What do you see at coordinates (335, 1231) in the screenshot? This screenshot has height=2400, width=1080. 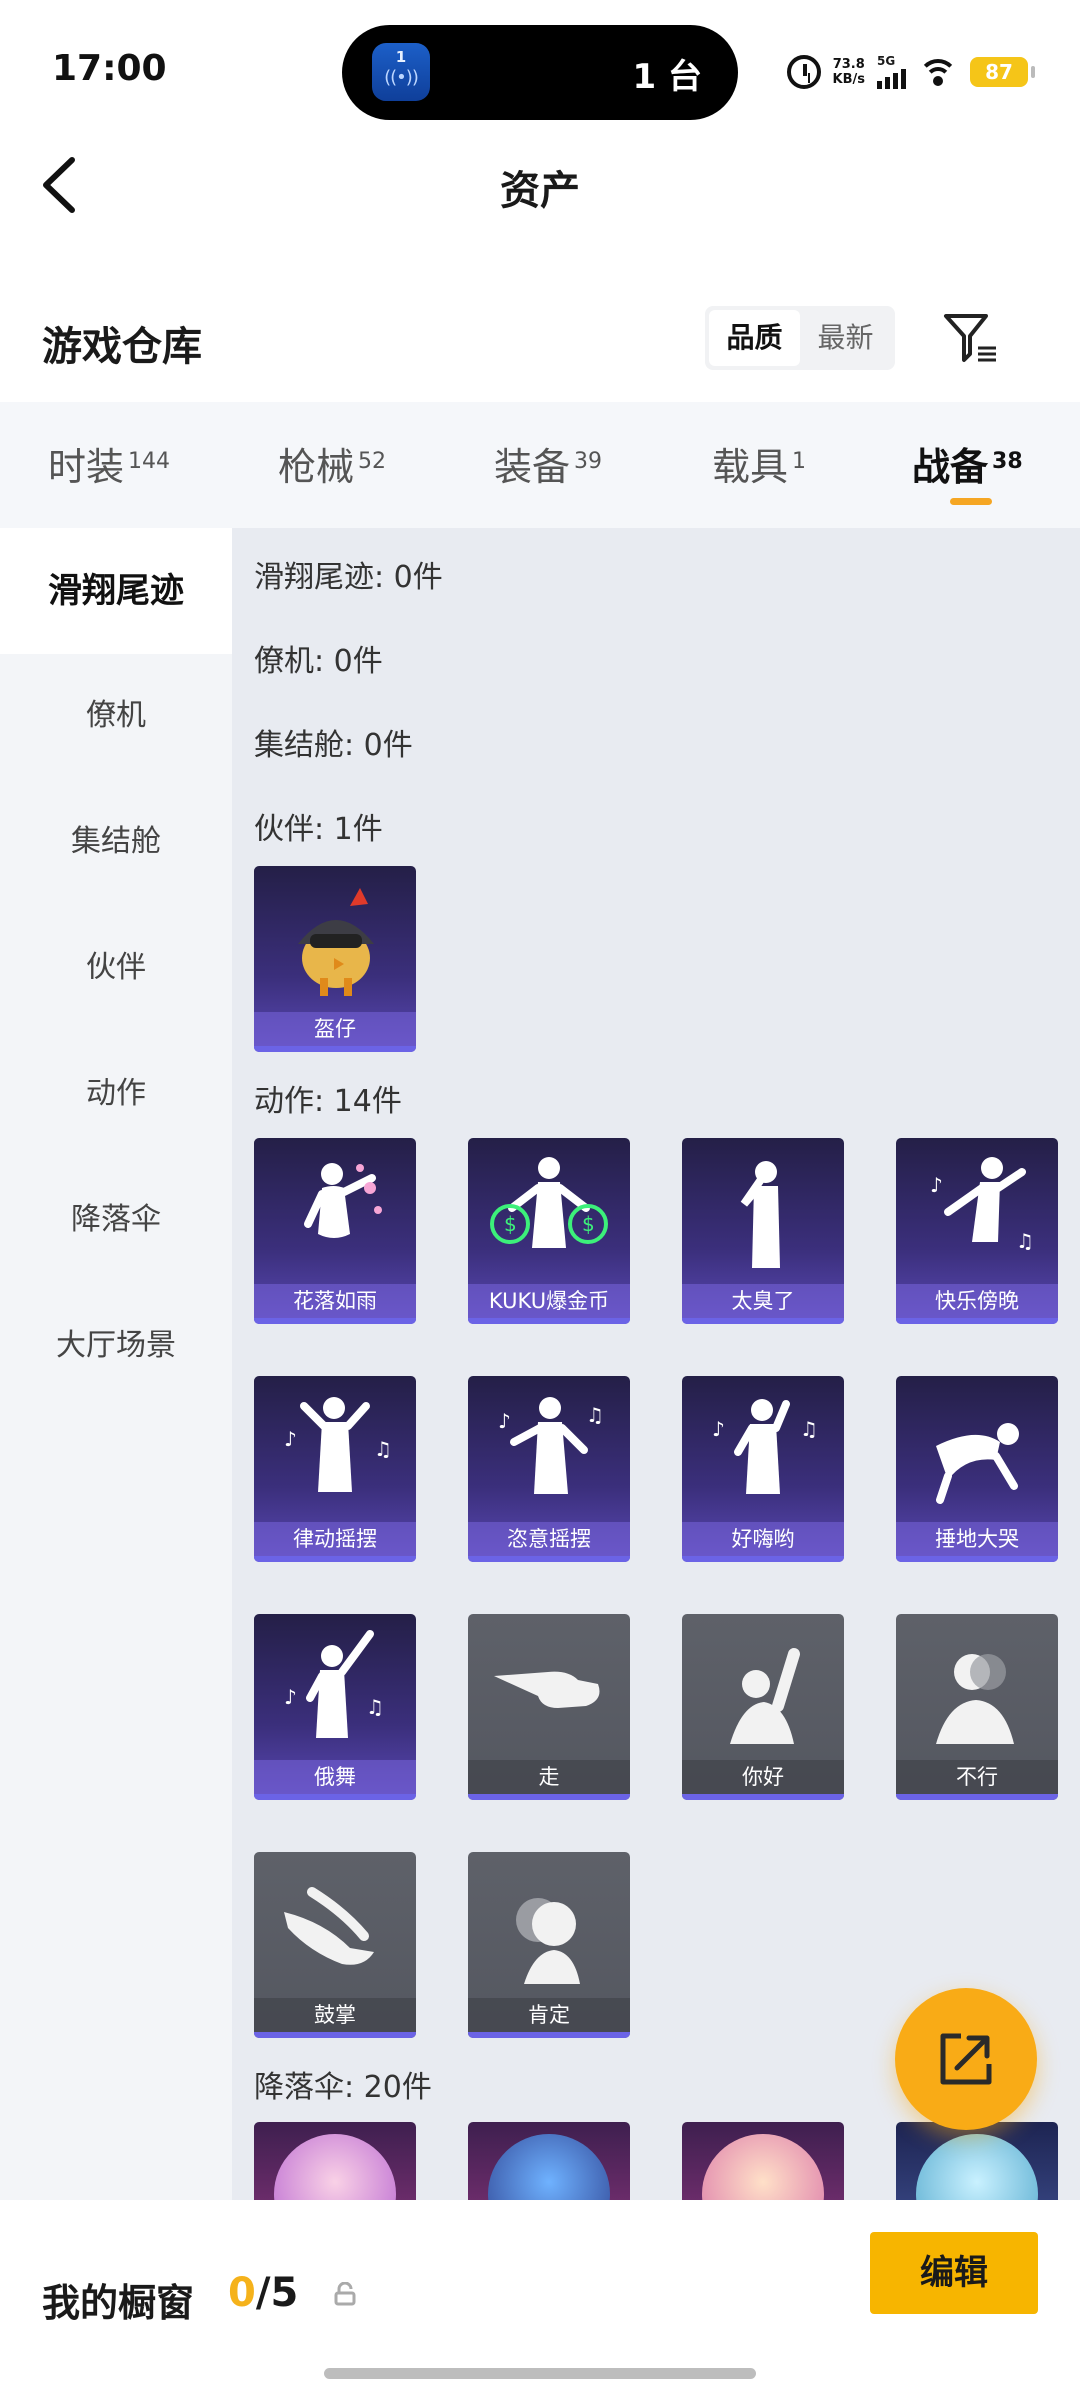 I see `item-card: 花落如雨` at bounding box center [335, 1231].